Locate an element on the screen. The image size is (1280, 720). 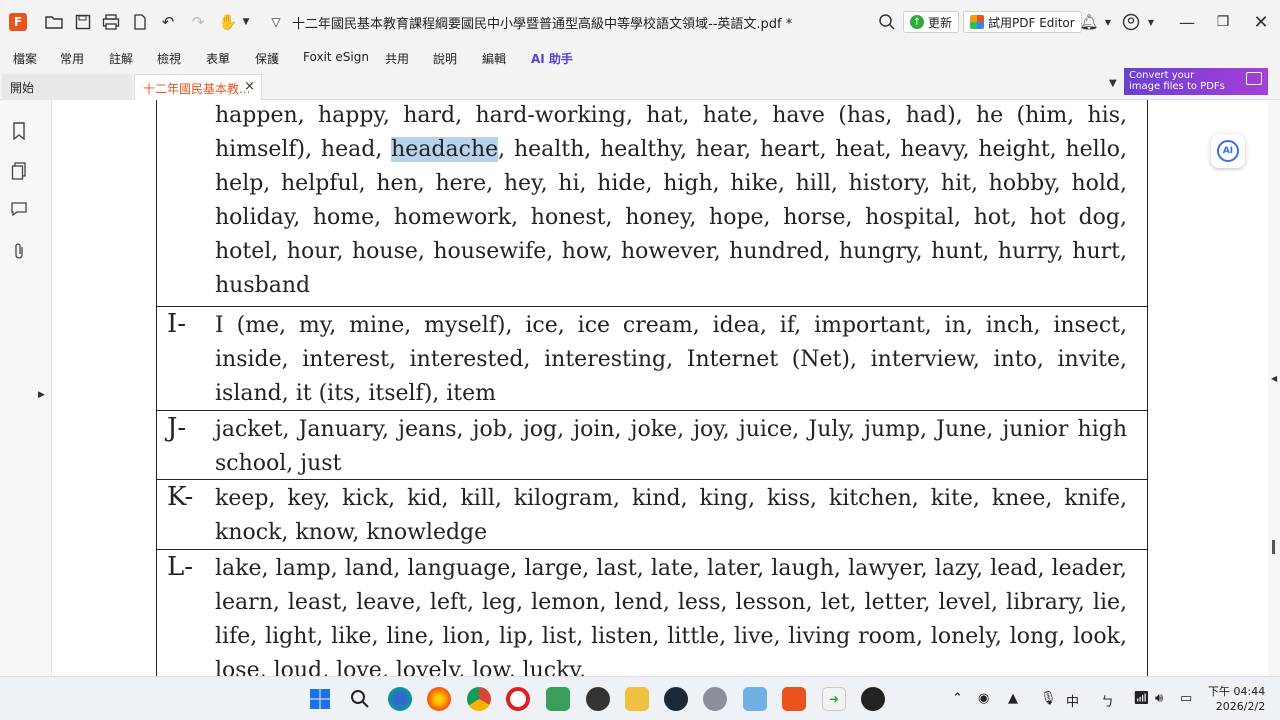
customize-toolbar-icon: ▽ is located at coordinates (276, 22).